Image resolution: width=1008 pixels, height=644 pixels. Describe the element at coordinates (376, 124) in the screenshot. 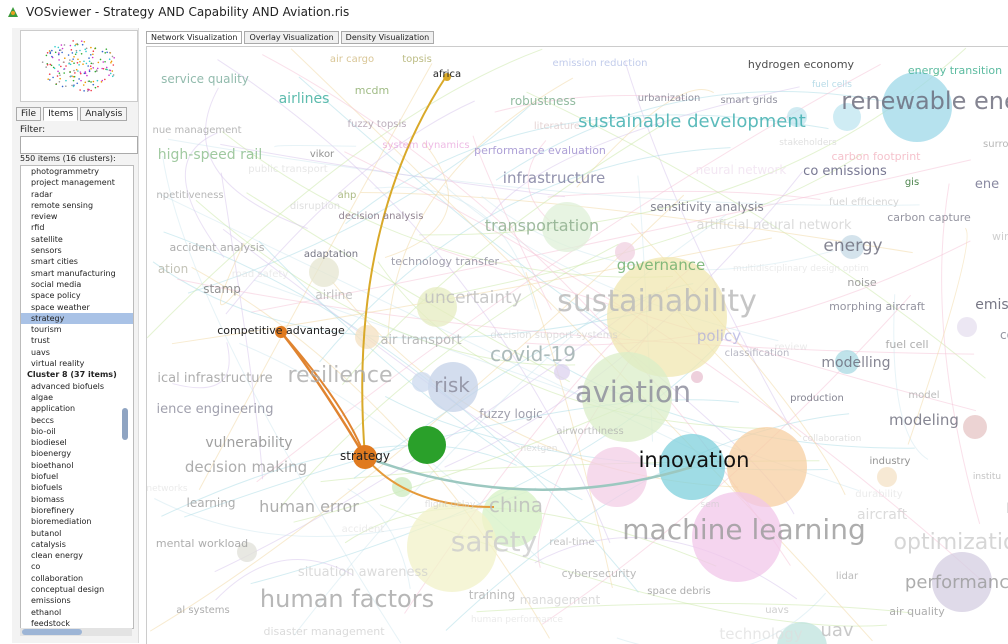

I see `node-label: fuzzy topsis` at that location.